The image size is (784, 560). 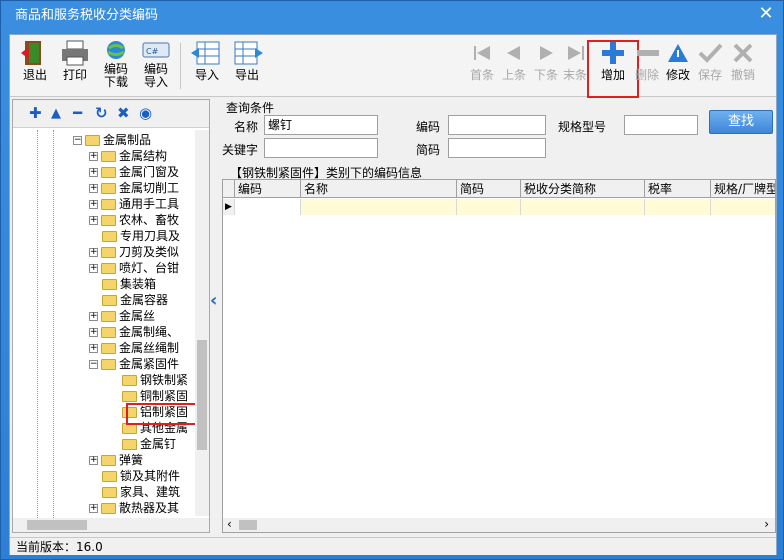 I want to click on row-pointer-icon: ▶, so click(x=229, y=207).